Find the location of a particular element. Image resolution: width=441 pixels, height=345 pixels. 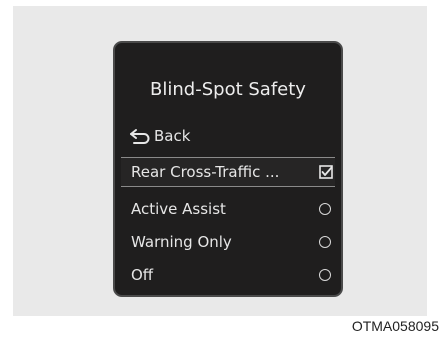

menu-title: Blind-Spot Safety is located at coordinates (228, 89).